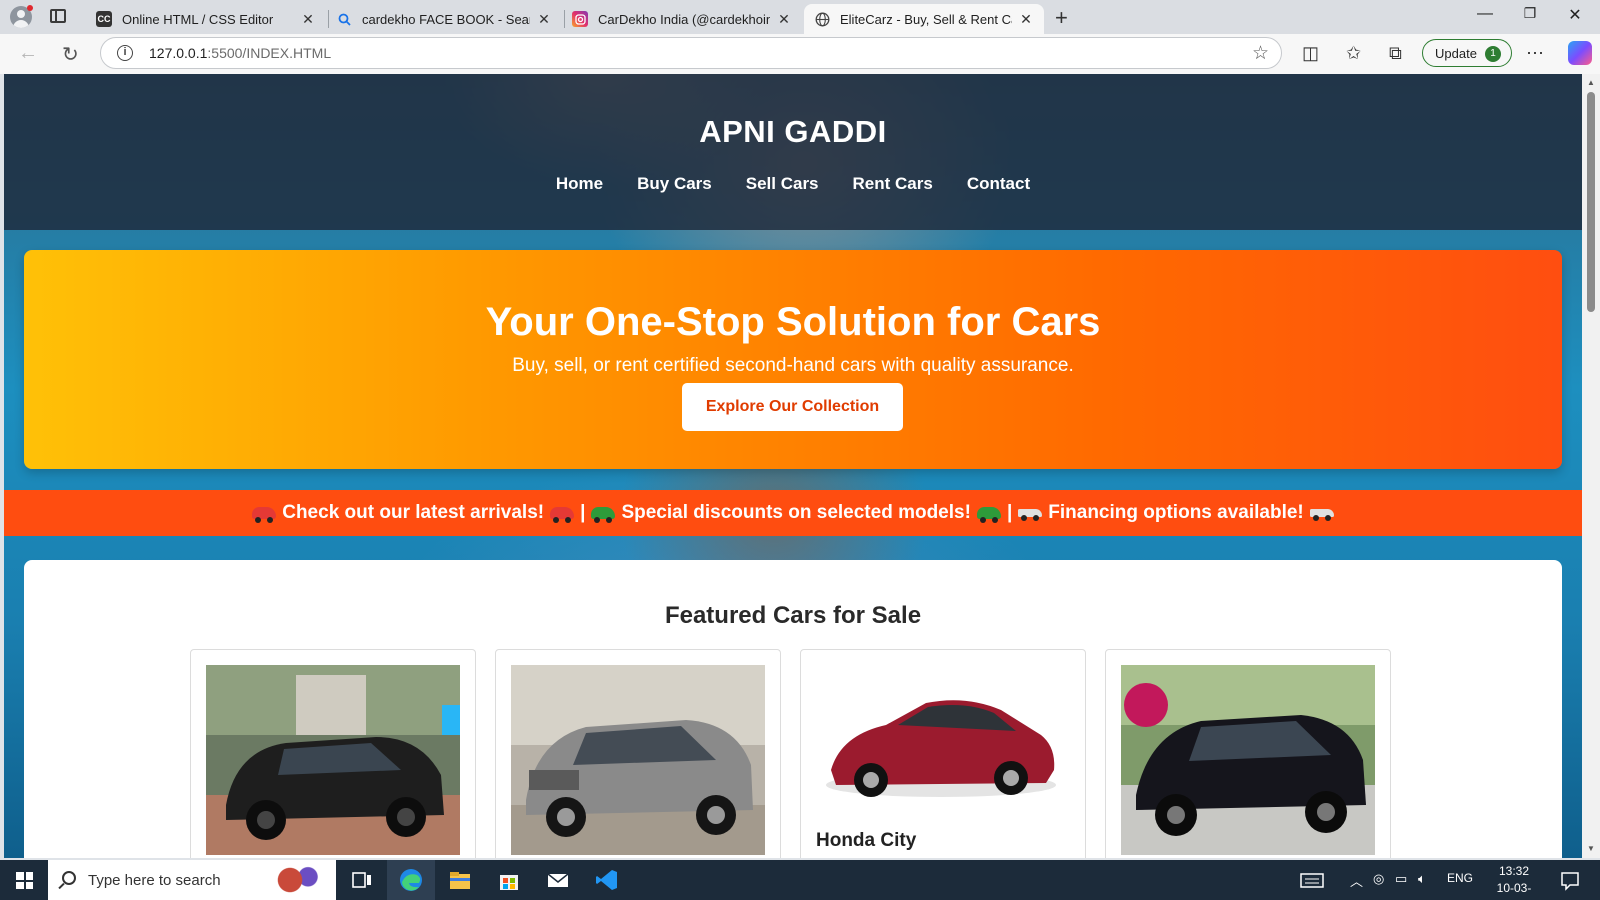  What do you see at coordinates (1422, 879) in the screenshot?
I see `volume-icon: 🔈︎` at bounding box center [1422, 879].